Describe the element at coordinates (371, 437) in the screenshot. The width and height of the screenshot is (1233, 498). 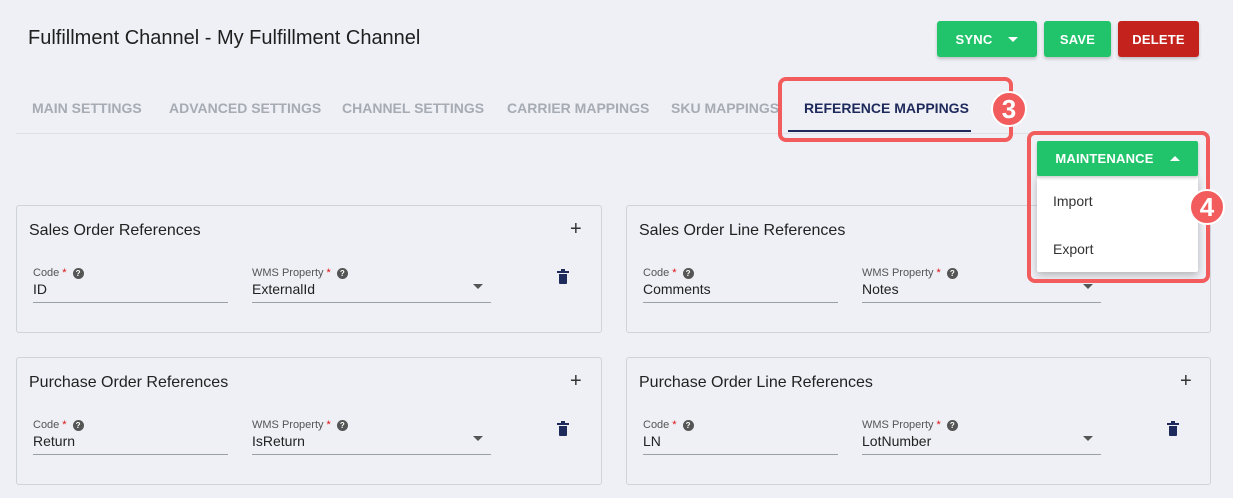
I see `wms-property-select: WMS Property *? IsReturn` at that location.